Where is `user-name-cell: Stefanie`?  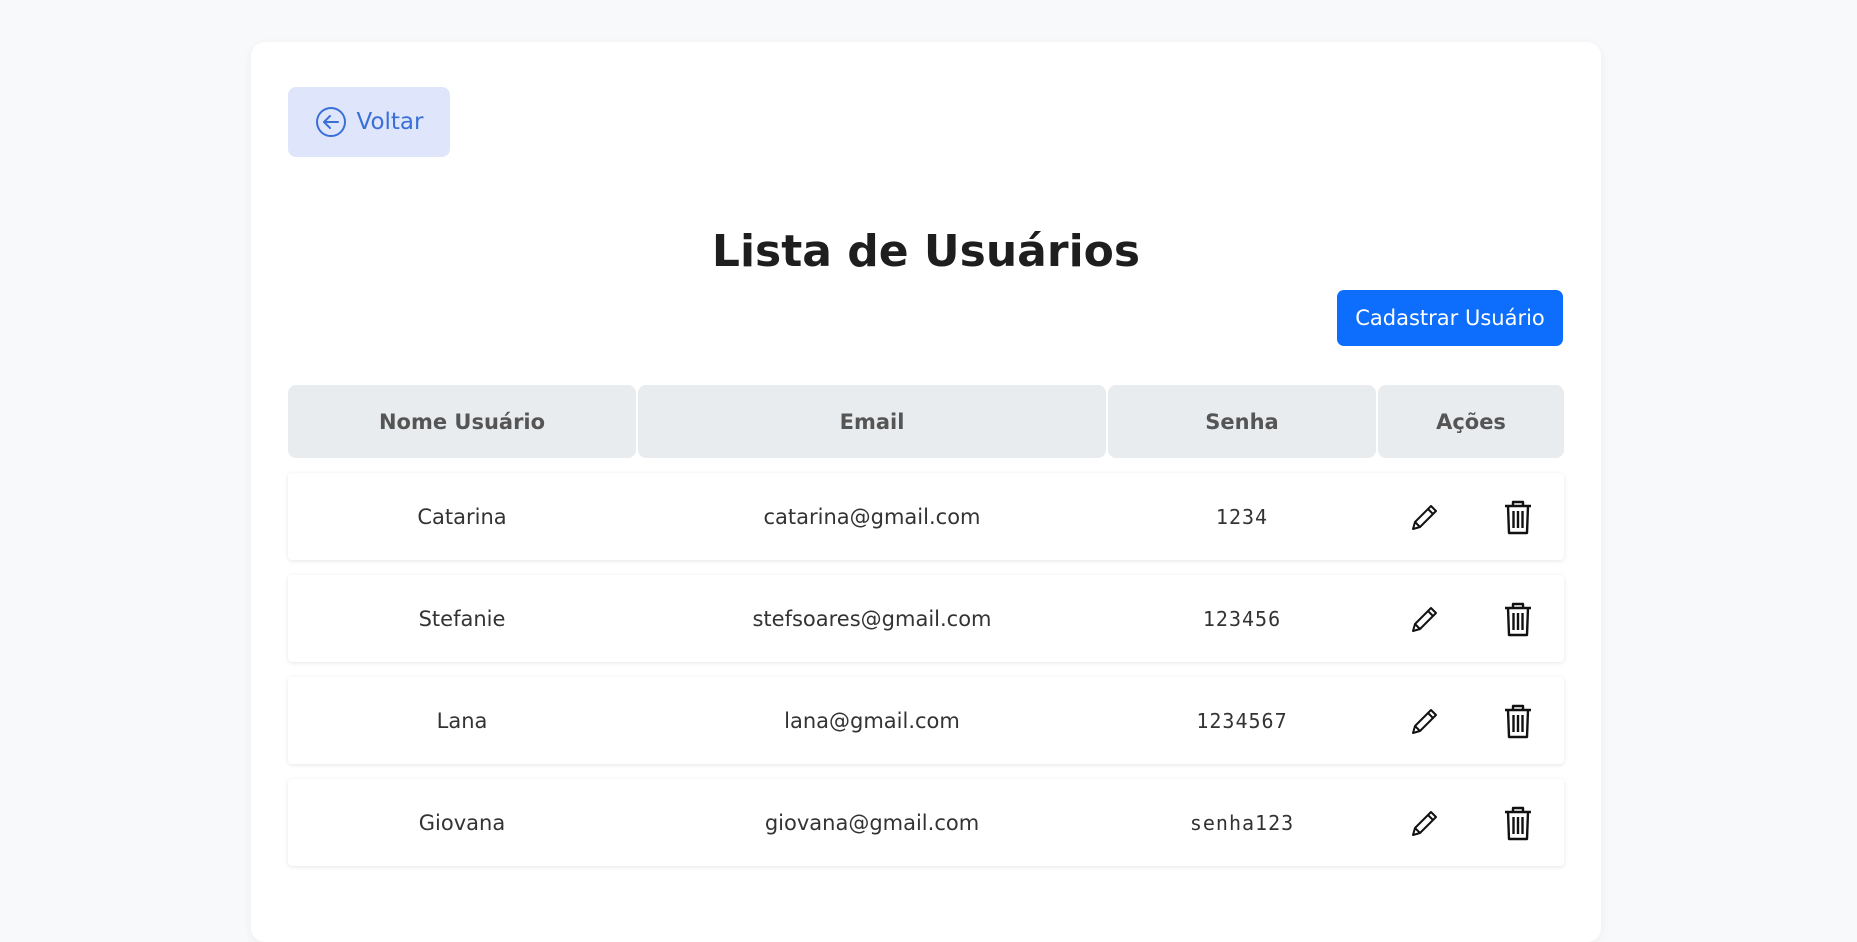
user-name-cell: Stefanie is located at coordinates (462, 618).